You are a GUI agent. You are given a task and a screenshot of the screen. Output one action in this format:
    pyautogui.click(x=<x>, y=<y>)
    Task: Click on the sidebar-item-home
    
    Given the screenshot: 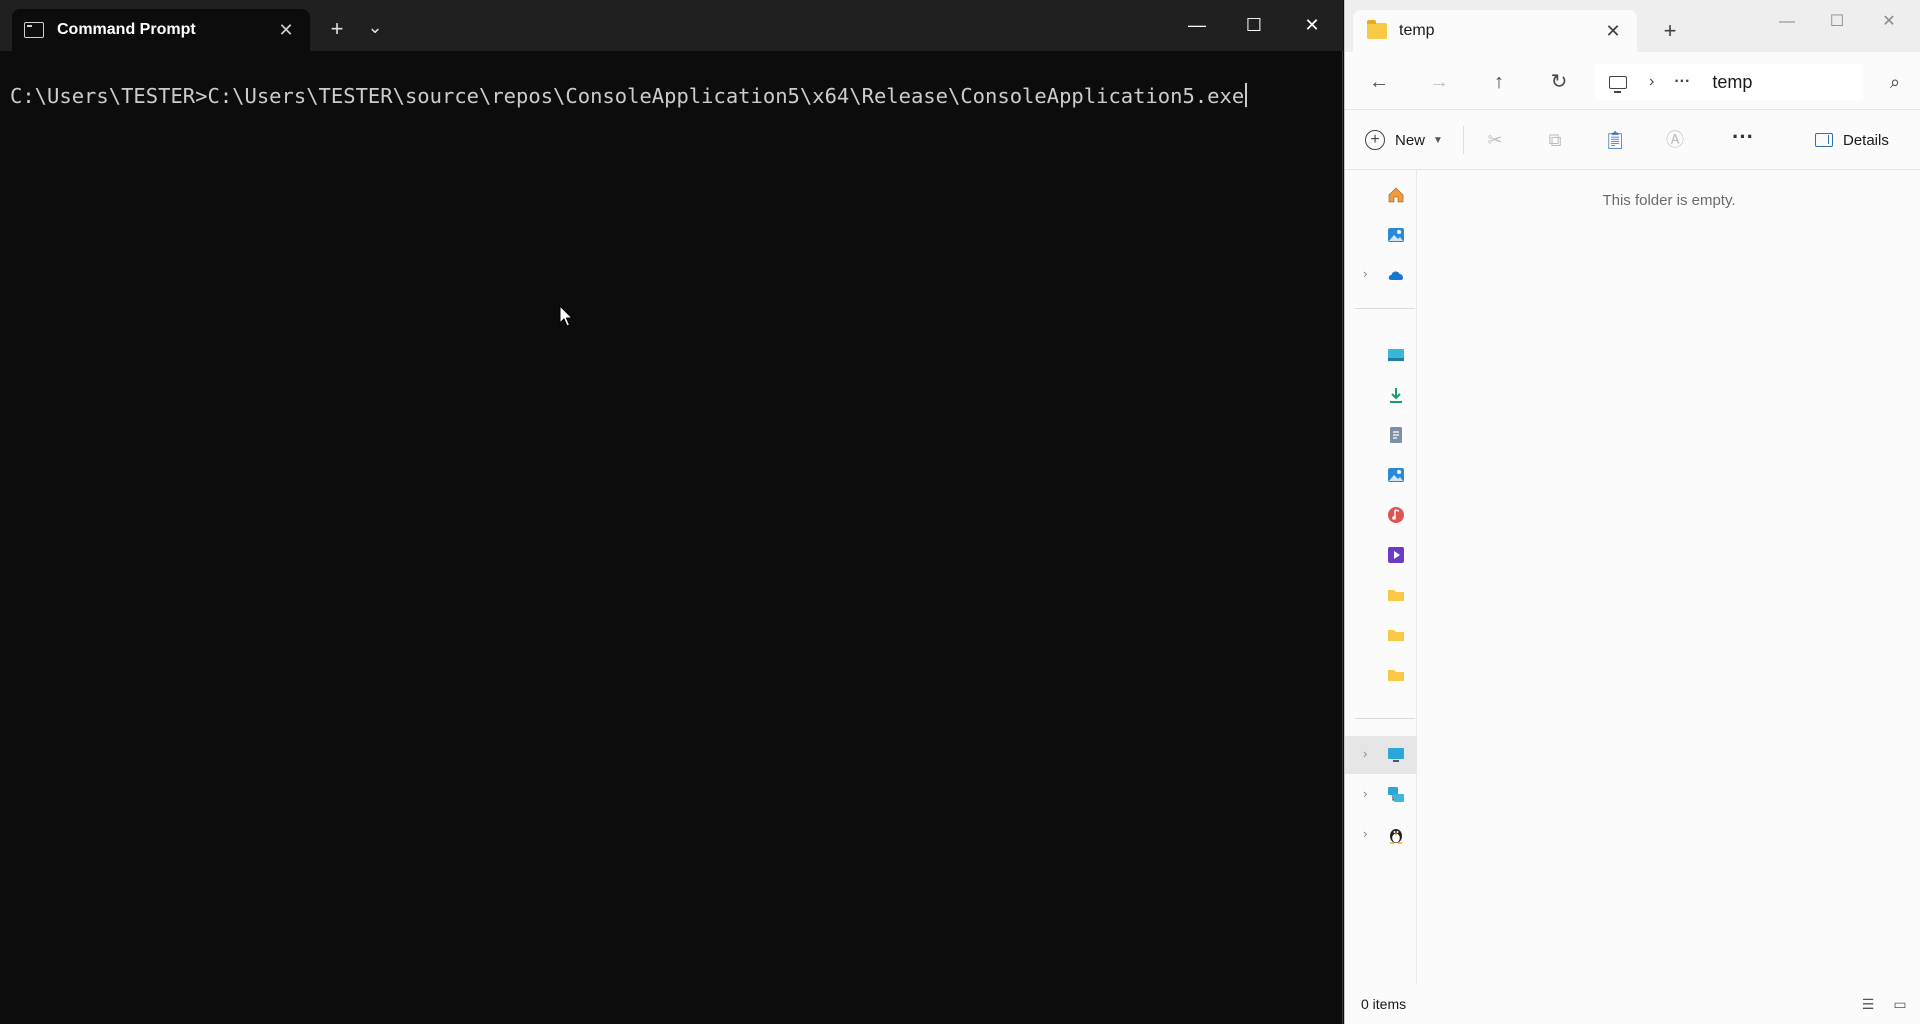 What is the action you would take?
    pyautogui.click(x=1381, y=195)
    